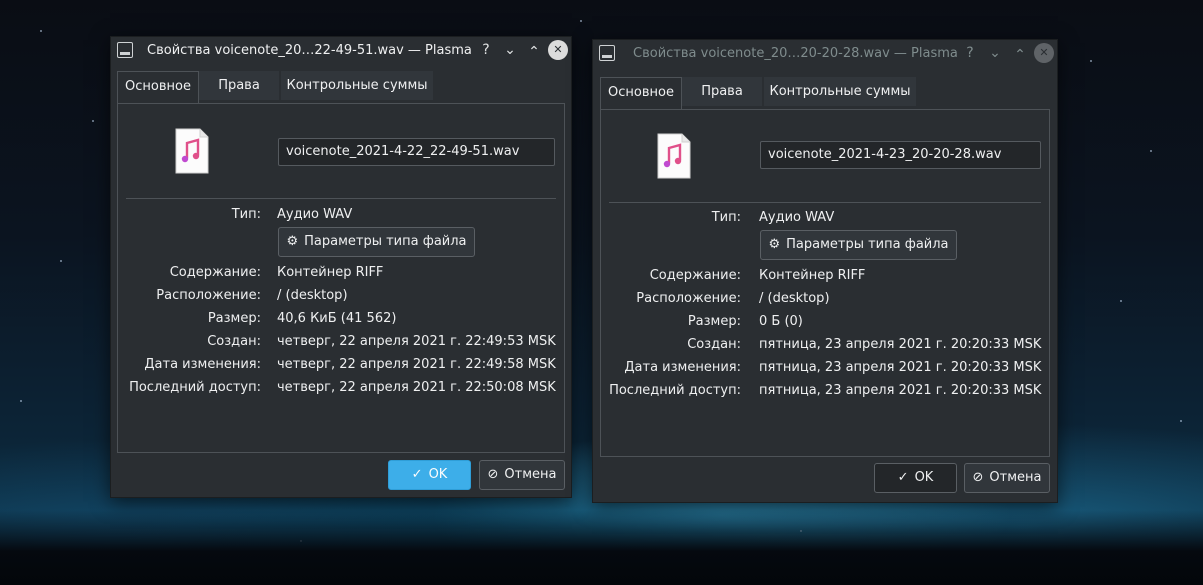 This screenshot has width=1203, height=585. What do you see at coordinates (337, 318) in the screenshot?
I see `size-value: 40,6 КиБ (41 562)` at bounding box center [337, 318].